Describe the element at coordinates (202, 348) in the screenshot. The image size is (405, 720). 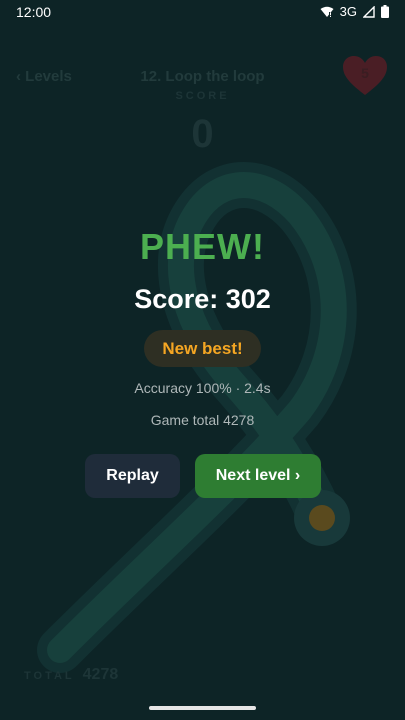
I see `new-best-badge: New best!` at that location.